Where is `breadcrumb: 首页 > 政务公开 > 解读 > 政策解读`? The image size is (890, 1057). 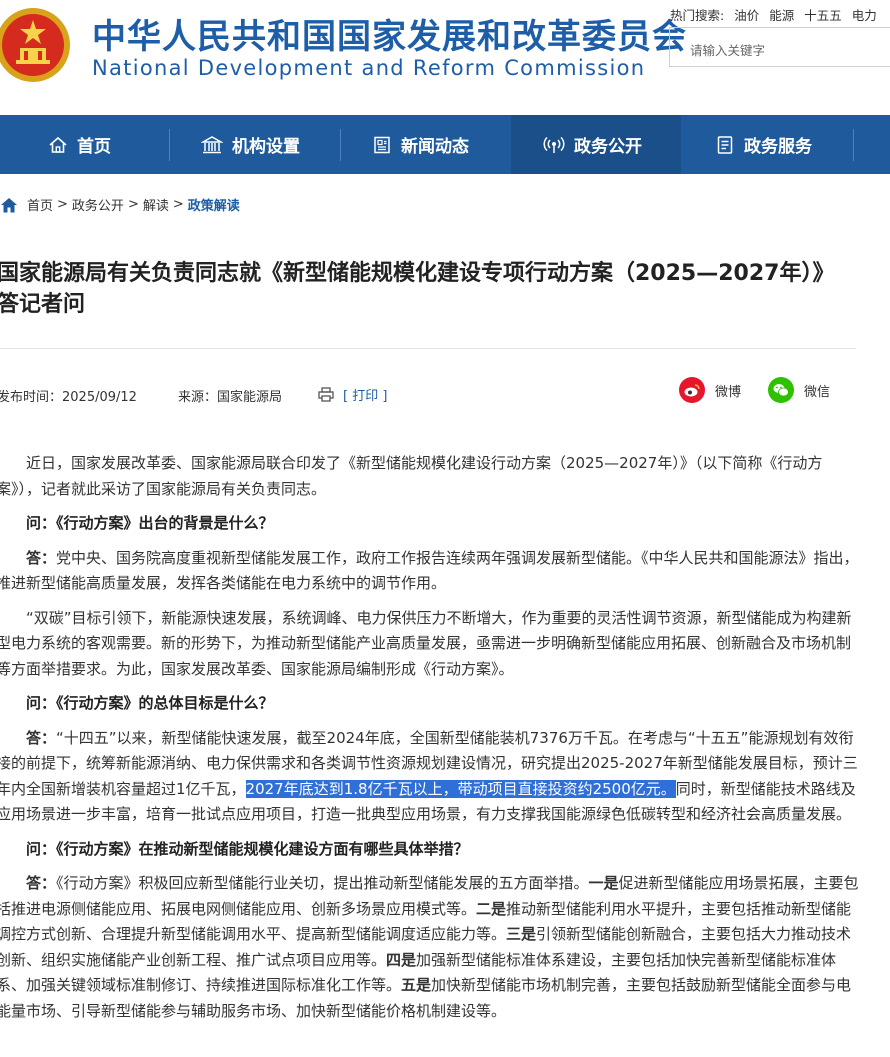
breadcrumb: 首页 > 政务公开 > 解读 > 政策解读 is located at coordinates (120, 204).